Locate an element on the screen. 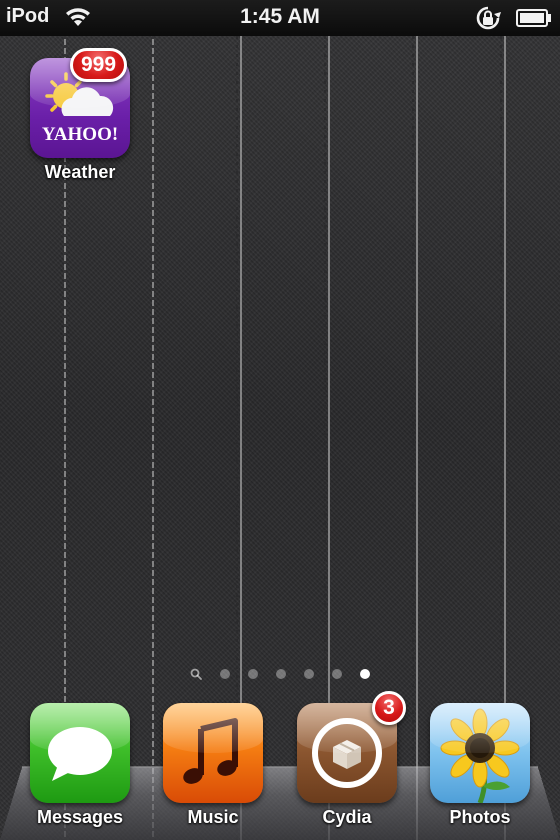  app-label-music: Music is located at coordinates (213, 817).